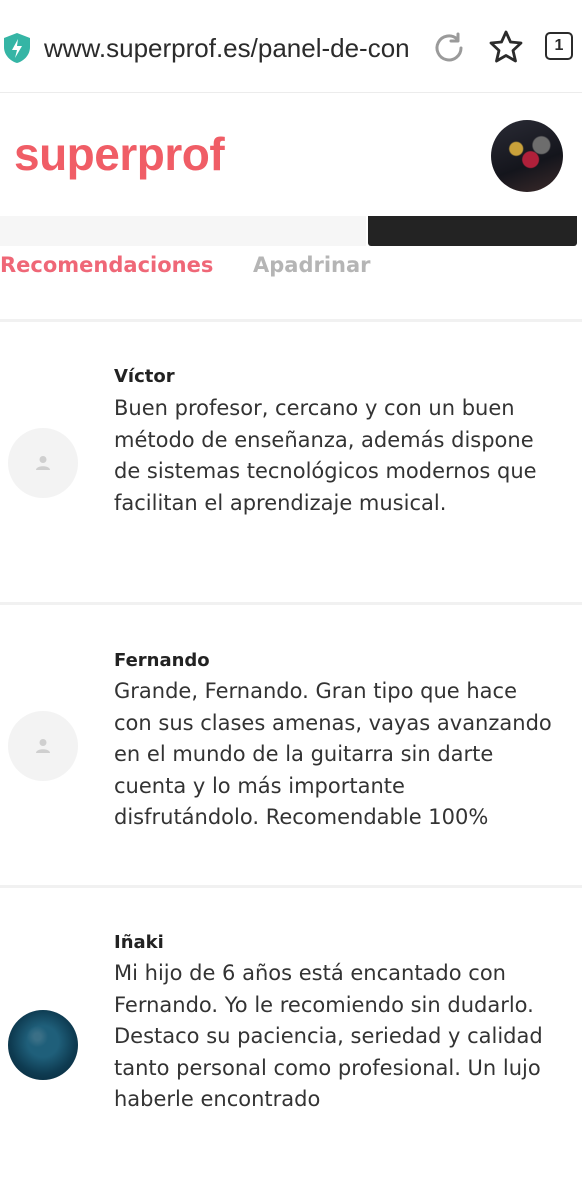 This screenshot has height=1200, width=582. Describe the element at coordinates (527, 156) in the screenshot. I see `user-avatar` at that location.